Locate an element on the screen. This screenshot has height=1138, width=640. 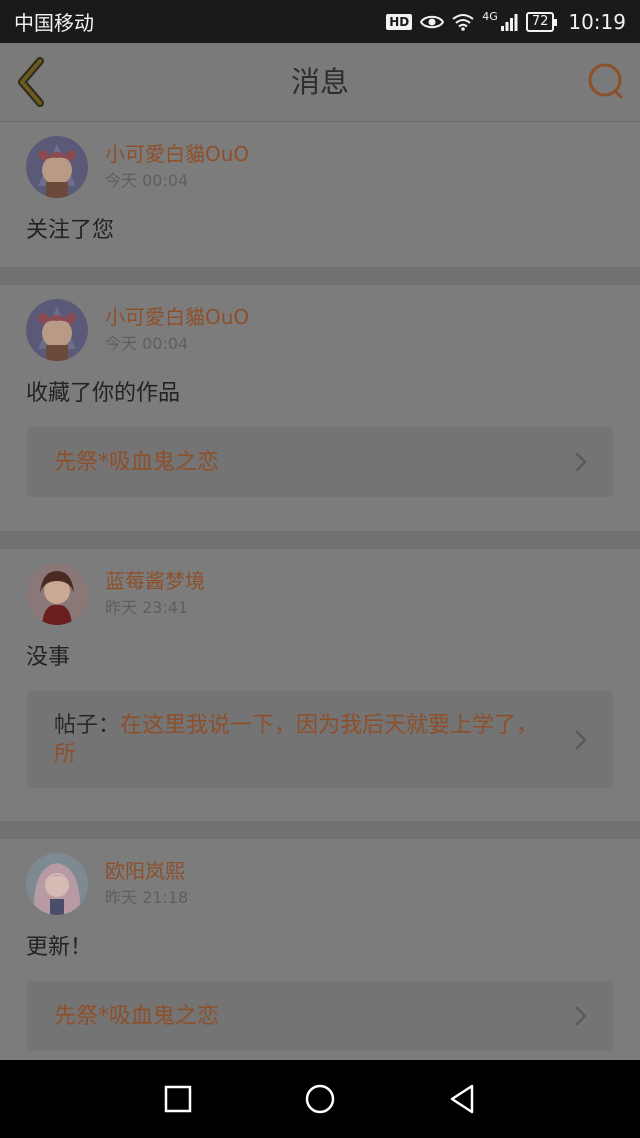
back-icon is located at coordinates (31, 82).